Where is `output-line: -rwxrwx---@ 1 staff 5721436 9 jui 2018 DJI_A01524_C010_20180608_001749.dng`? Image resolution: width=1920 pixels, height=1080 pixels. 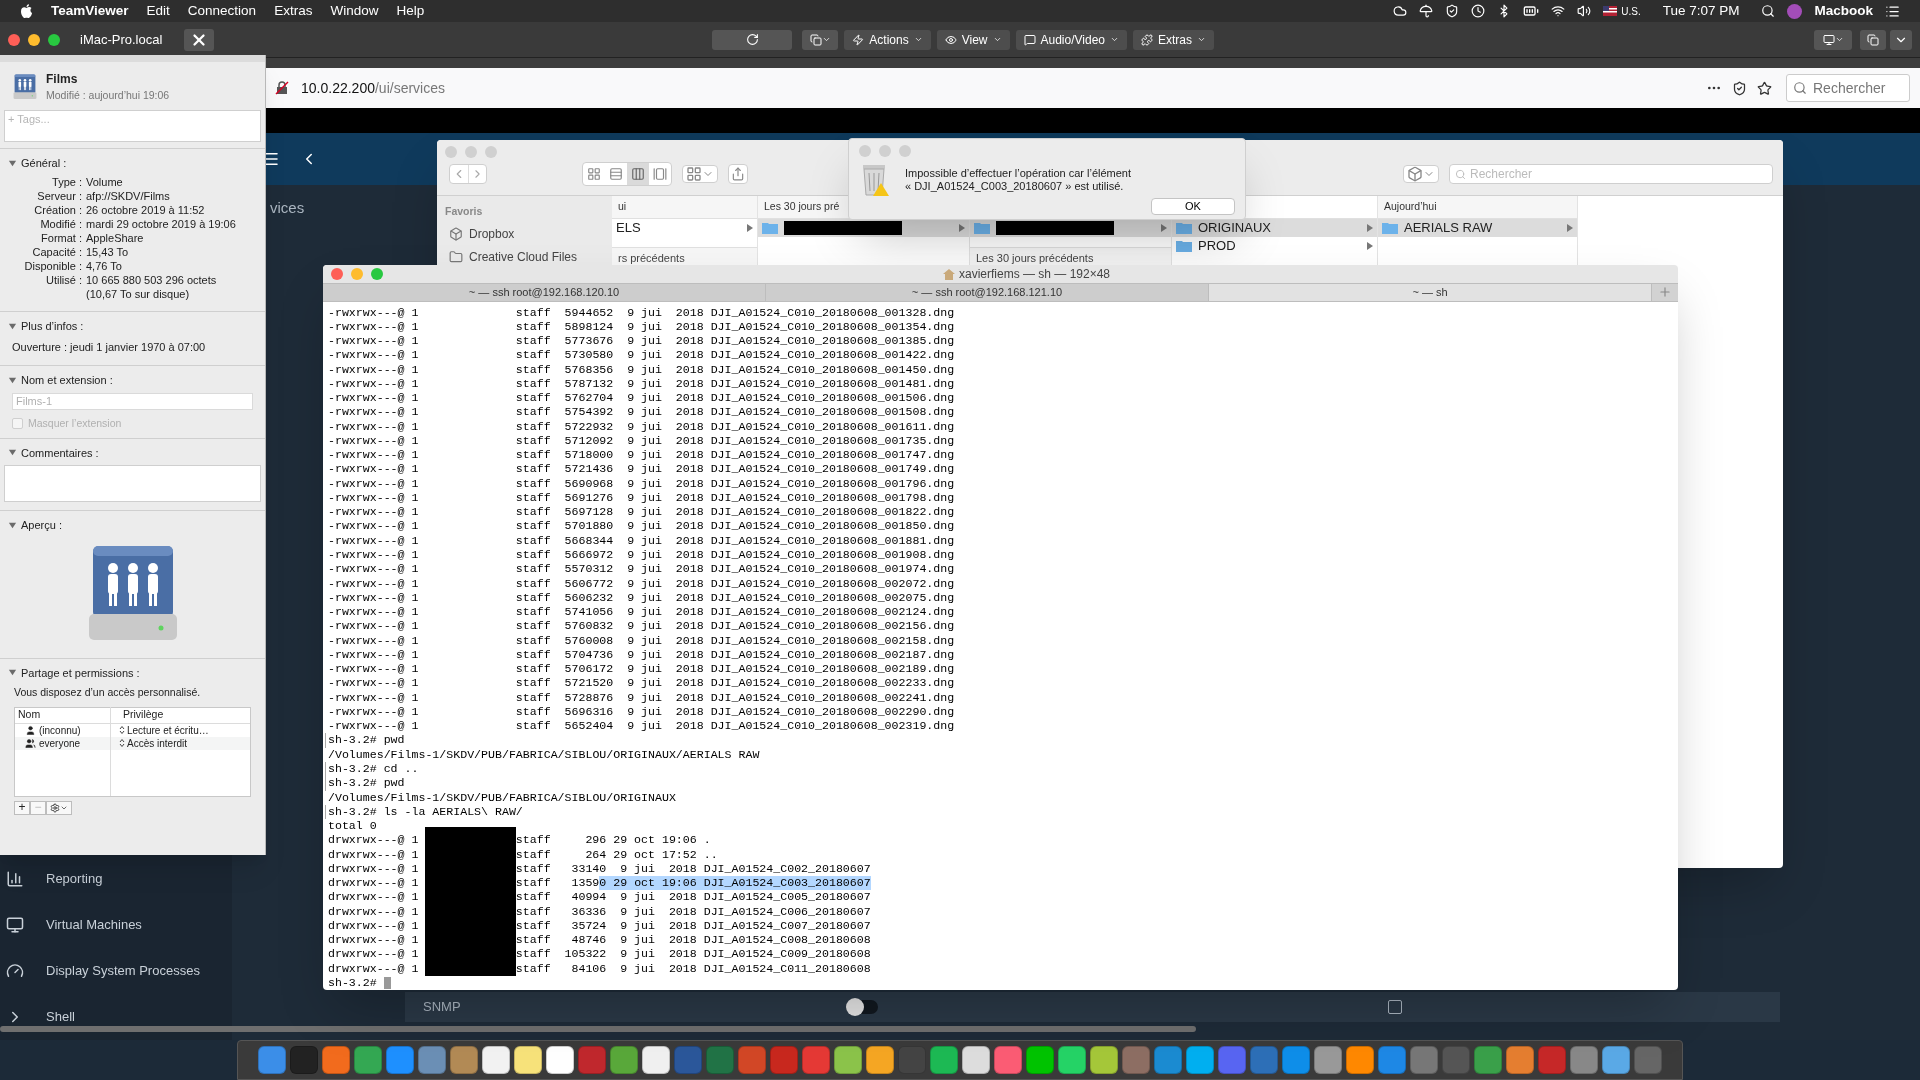 output-line: -rwxrwx---@ 1 staff 5721436 9 jui 2018 DJI_A01524_C010_20180608_001749.dng is located at coordinates (641, 469).